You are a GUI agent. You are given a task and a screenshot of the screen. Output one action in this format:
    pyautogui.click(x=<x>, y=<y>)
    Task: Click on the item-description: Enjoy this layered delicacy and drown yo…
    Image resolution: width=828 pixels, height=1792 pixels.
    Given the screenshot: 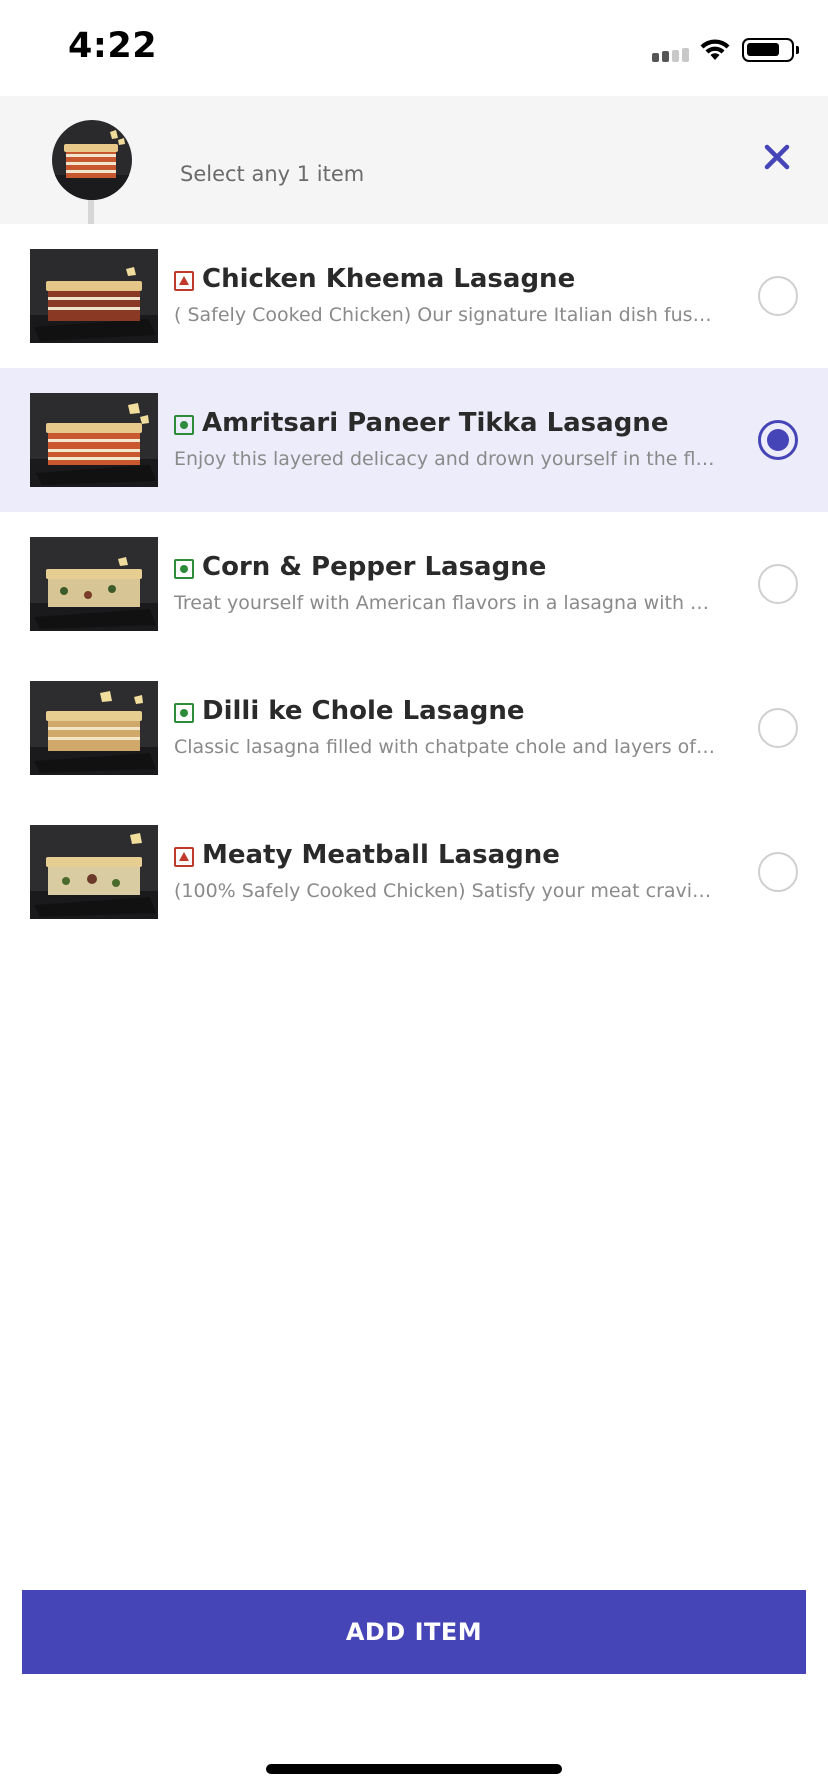 What is the action you would take?
    pyautogui.click(x=445, y=459)
    